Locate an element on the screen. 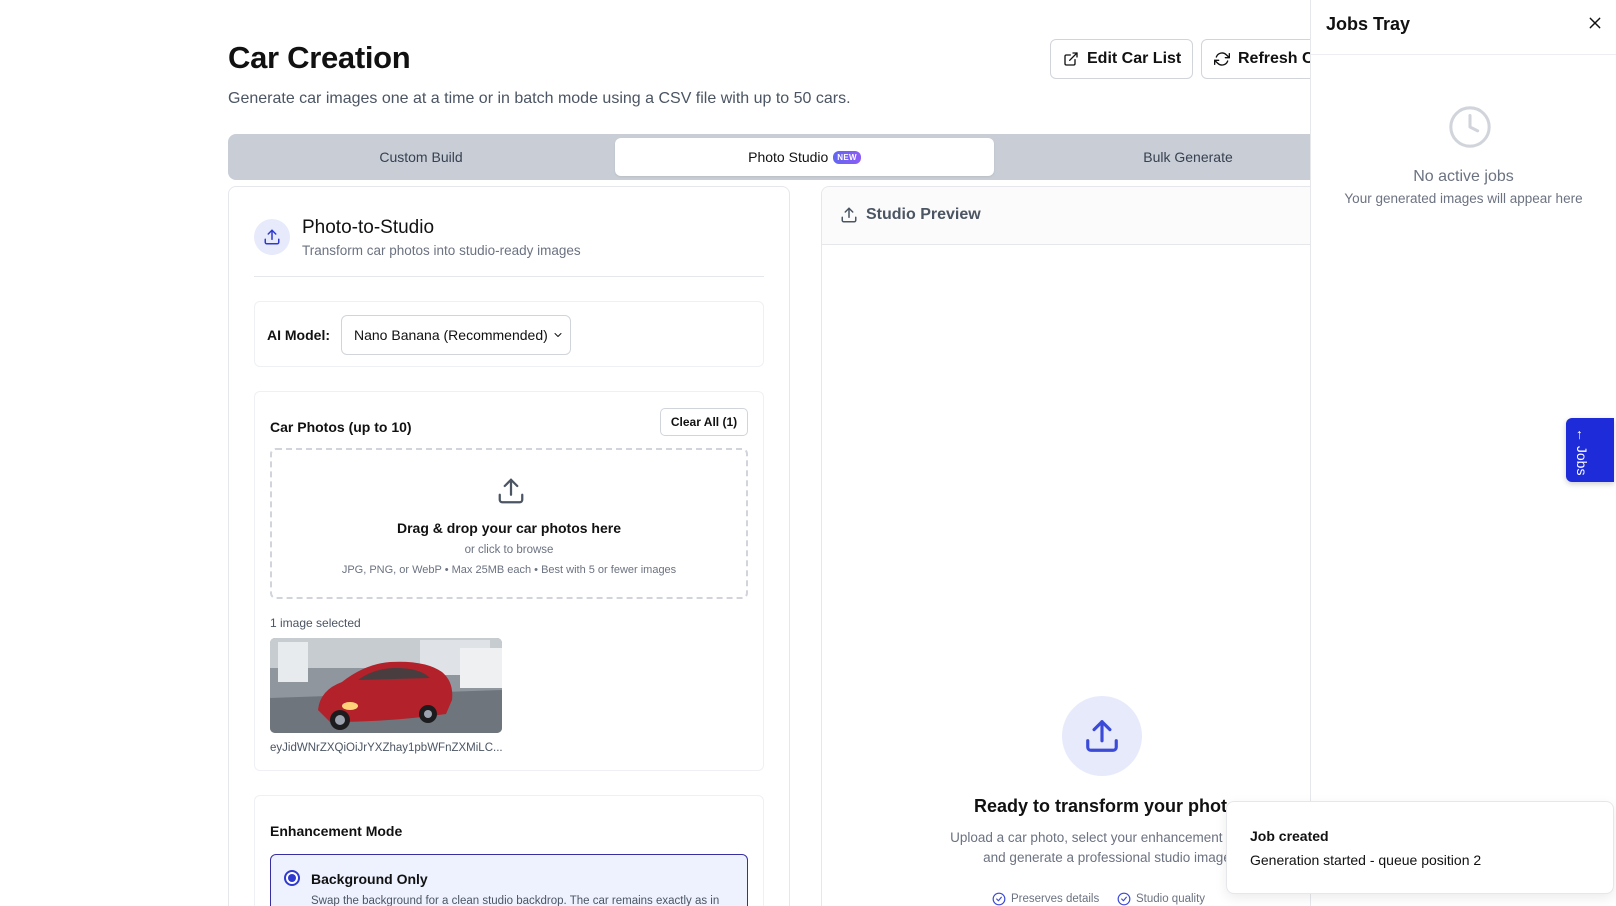  ai-model-panel: AI Model: Nano Banana (Recommended) is located at coordinates (509, 334).